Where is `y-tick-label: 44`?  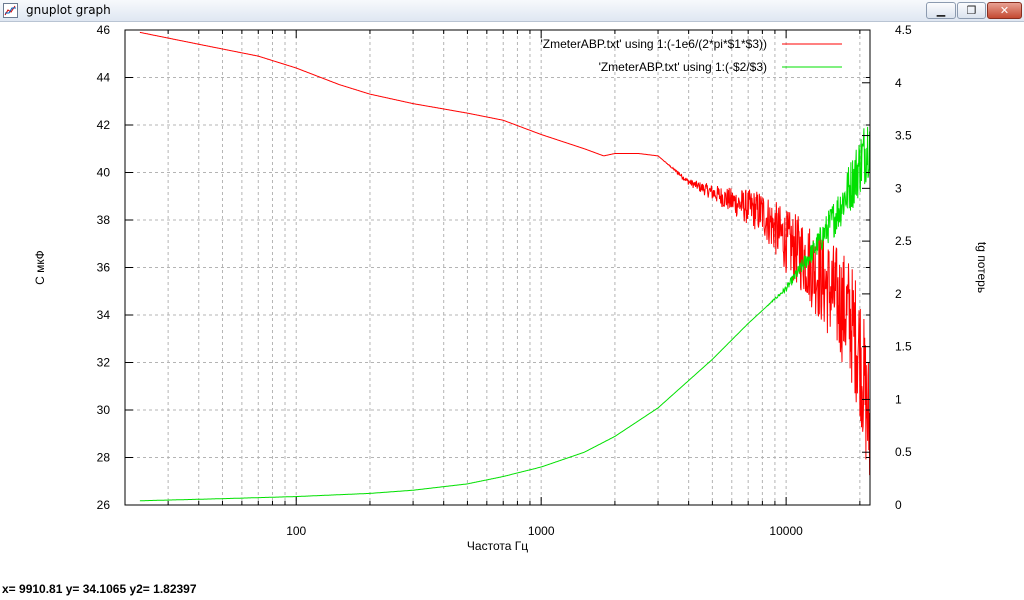 y-tick-label: 44 is located at coordinates (104, 78).